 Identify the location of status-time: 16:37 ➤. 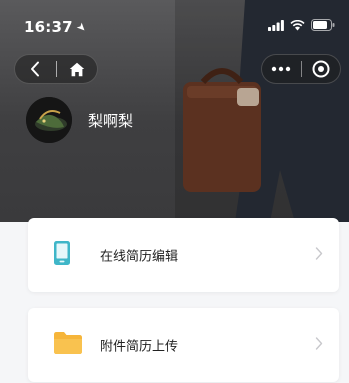
(56, 27).